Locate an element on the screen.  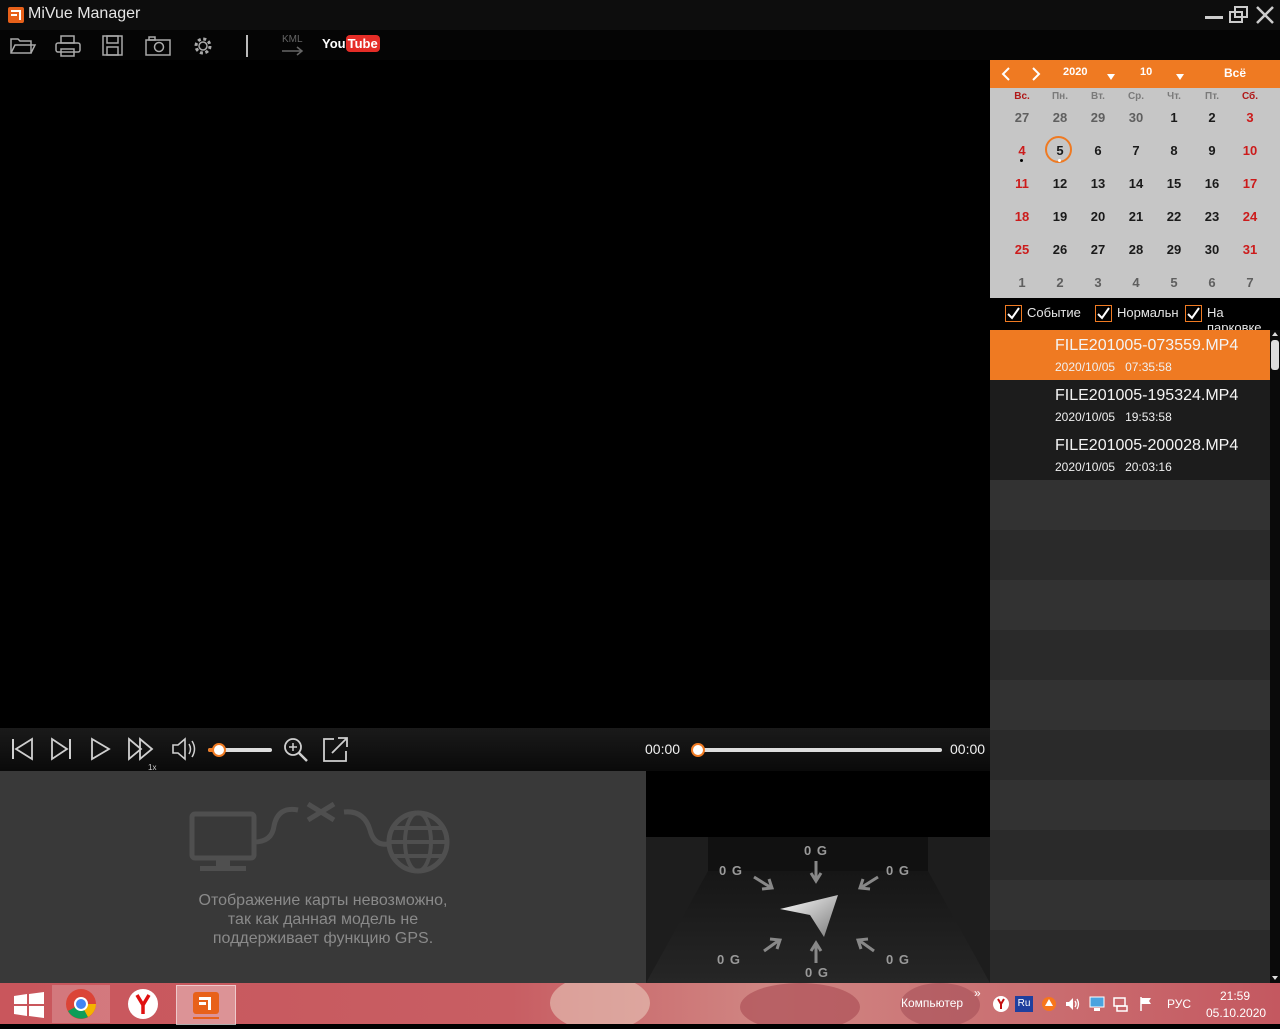
calendar-day: 5 is located at coordinates (1174, 282).